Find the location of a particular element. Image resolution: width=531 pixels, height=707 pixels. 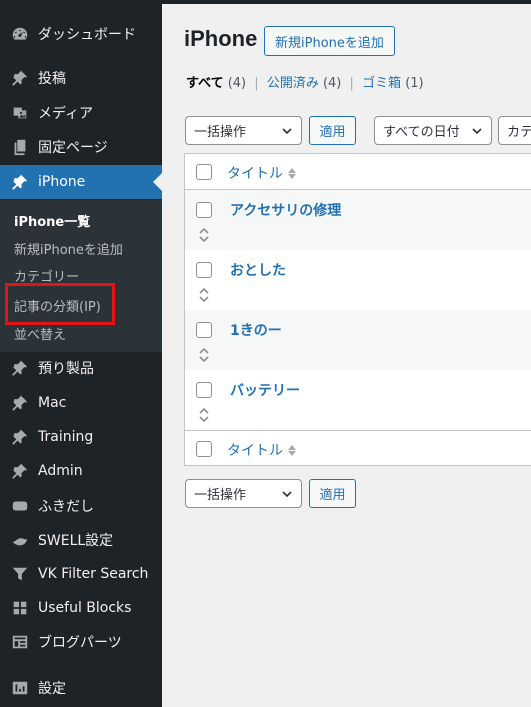

speech-bubble-icon is located at coordinates (20, 506).